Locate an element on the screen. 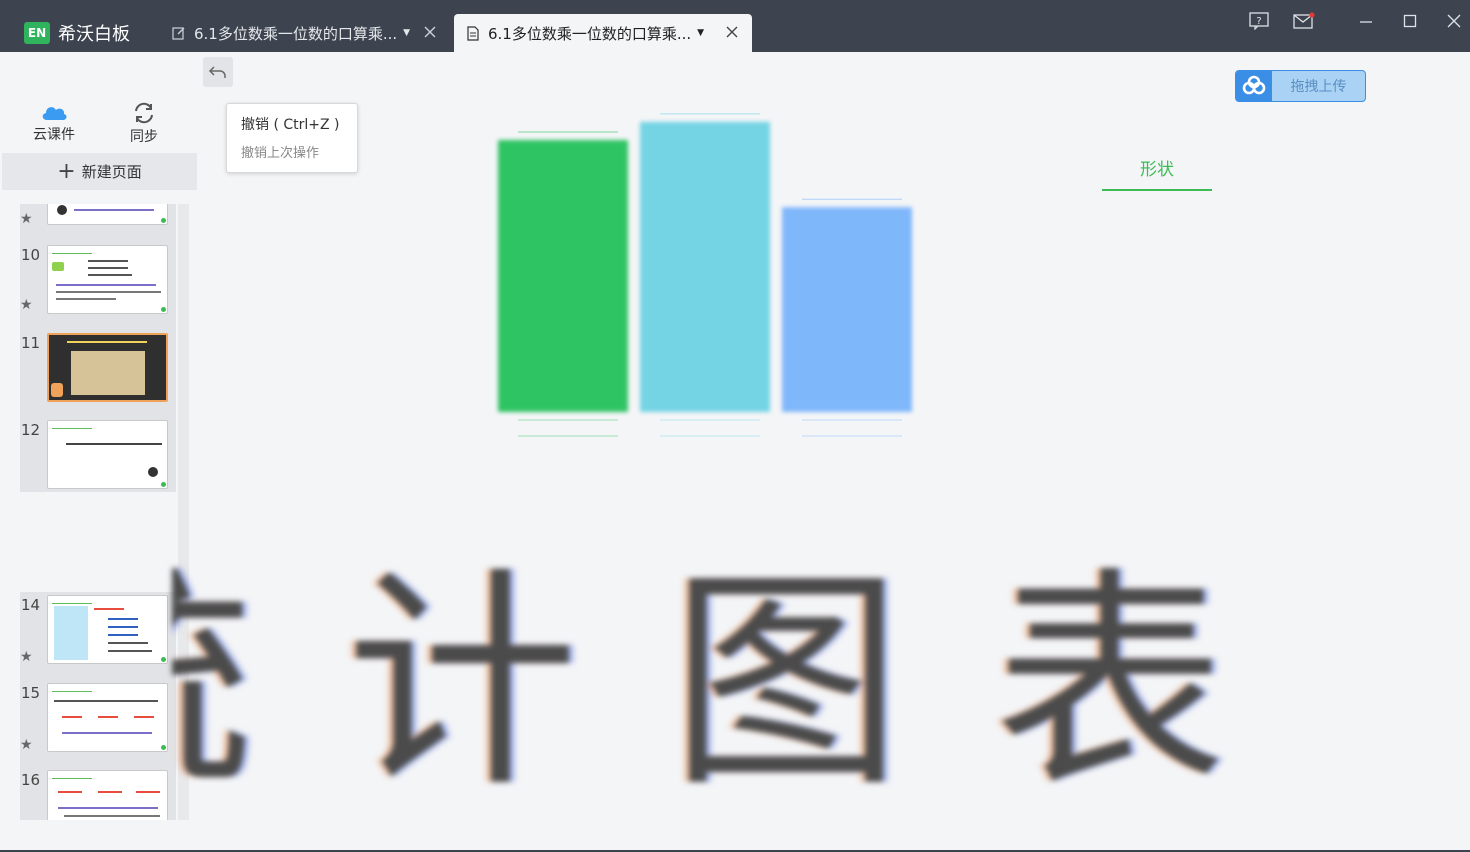 The width and height of the screenshot is (1470, 852). sync-button: 同步 is located at coordinates (144, 124).